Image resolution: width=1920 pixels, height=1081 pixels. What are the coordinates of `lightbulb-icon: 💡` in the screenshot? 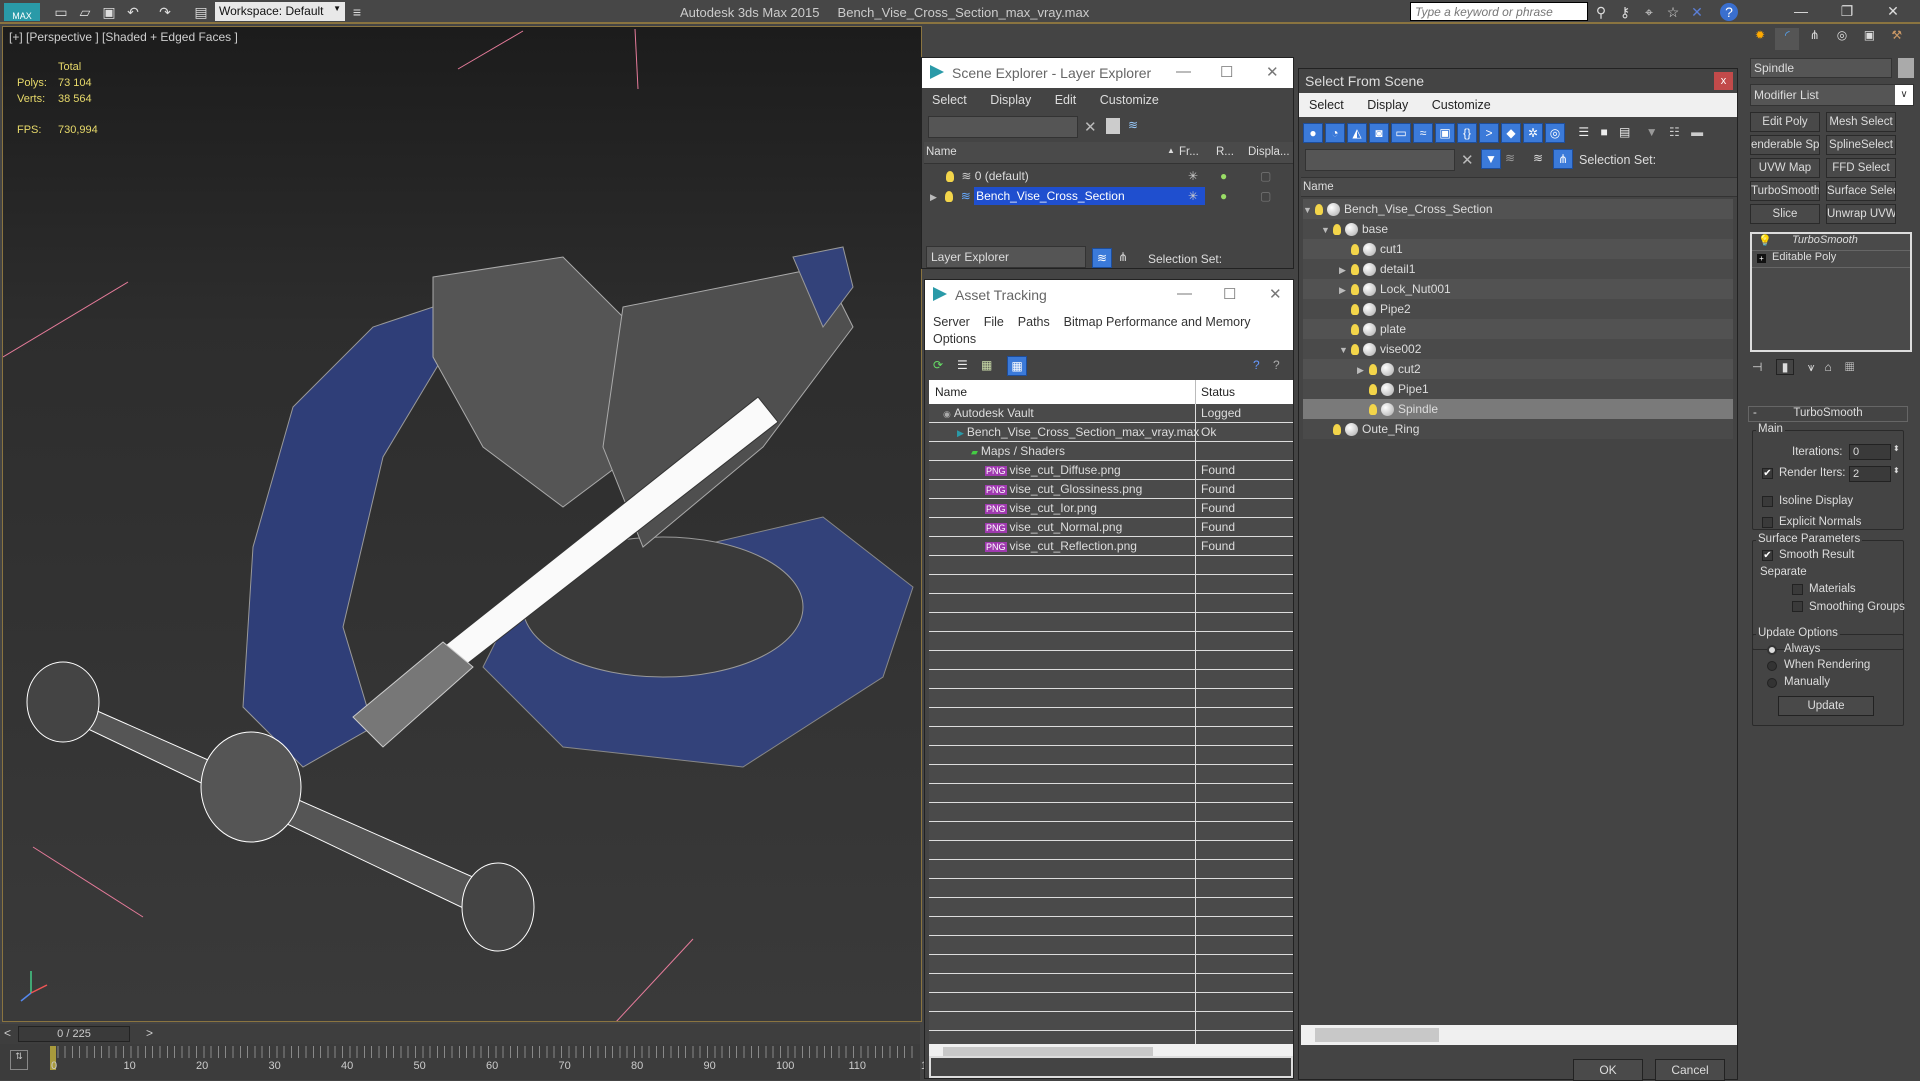 It's located at (1765, 240).